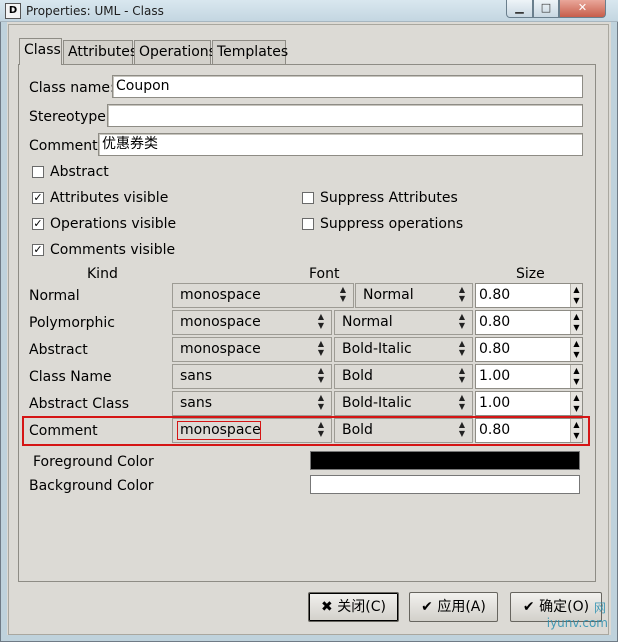  What do you see at coordinates (70, 117) in the screenshot?
I see `stereotype-label: Stereotype:` at bounding box center [70, 117].